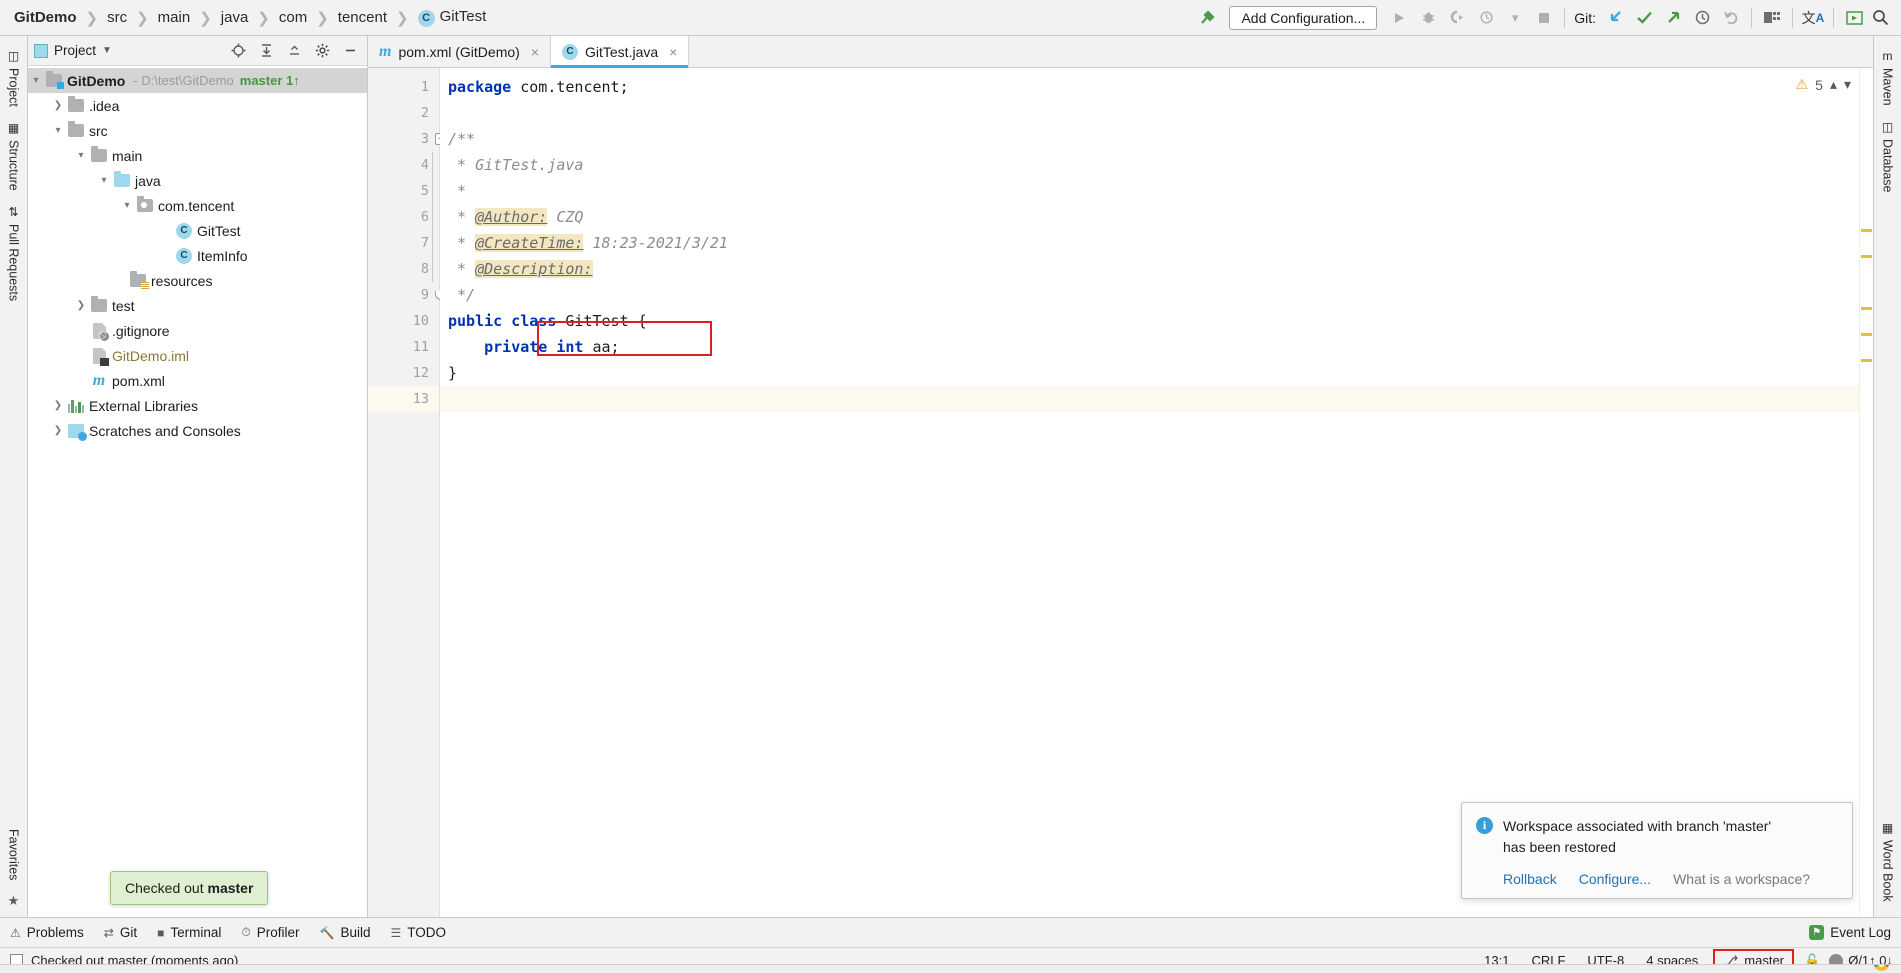 Image resolution: width=1901 pixels, height=973 pixels. Describe the element at coordinates (1530, 879) in the screenshot. I see `rollback-link: Rollback` at that location.